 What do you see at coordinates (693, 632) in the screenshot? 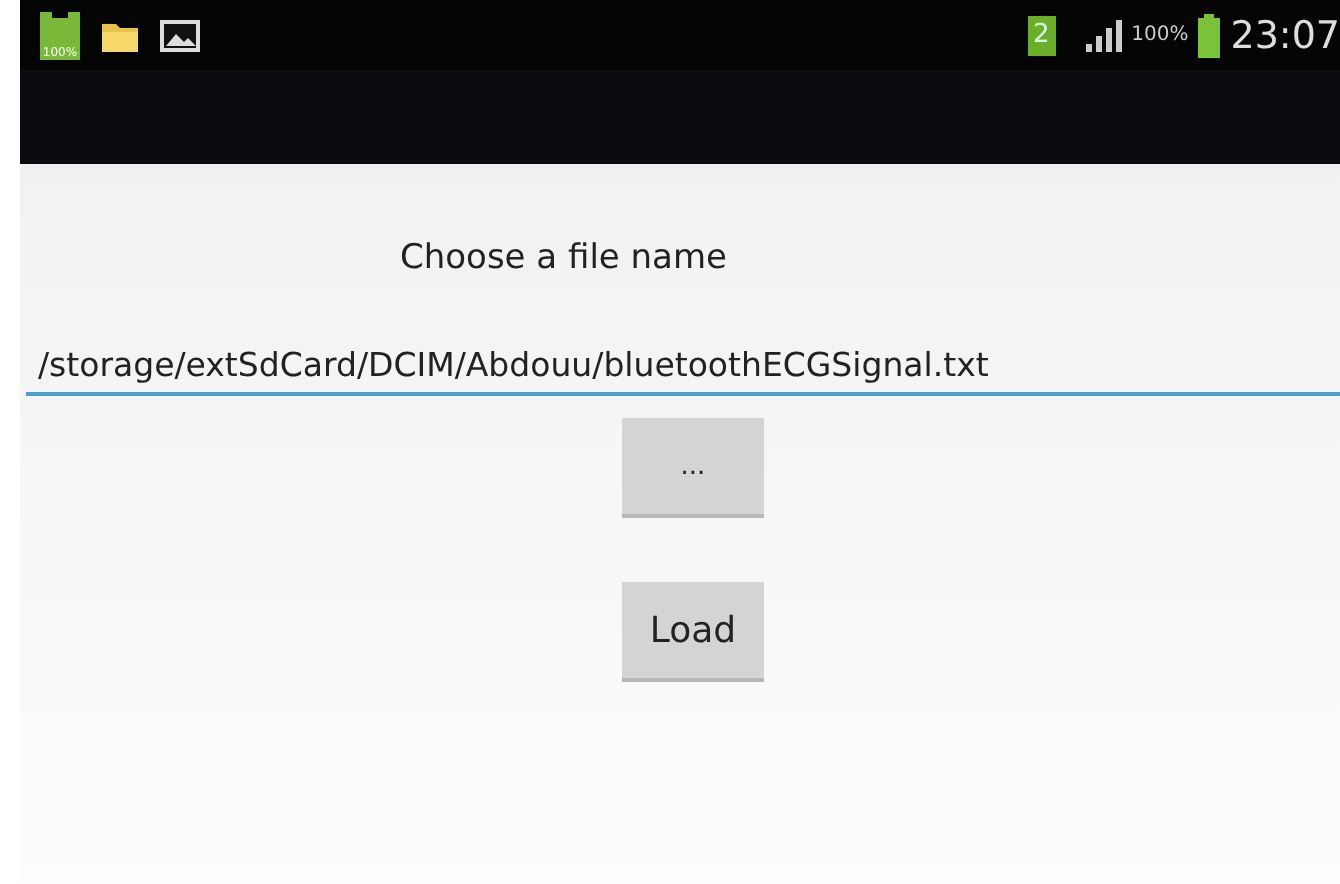
I see `load-button: Load` at bounding box center [693, 632].